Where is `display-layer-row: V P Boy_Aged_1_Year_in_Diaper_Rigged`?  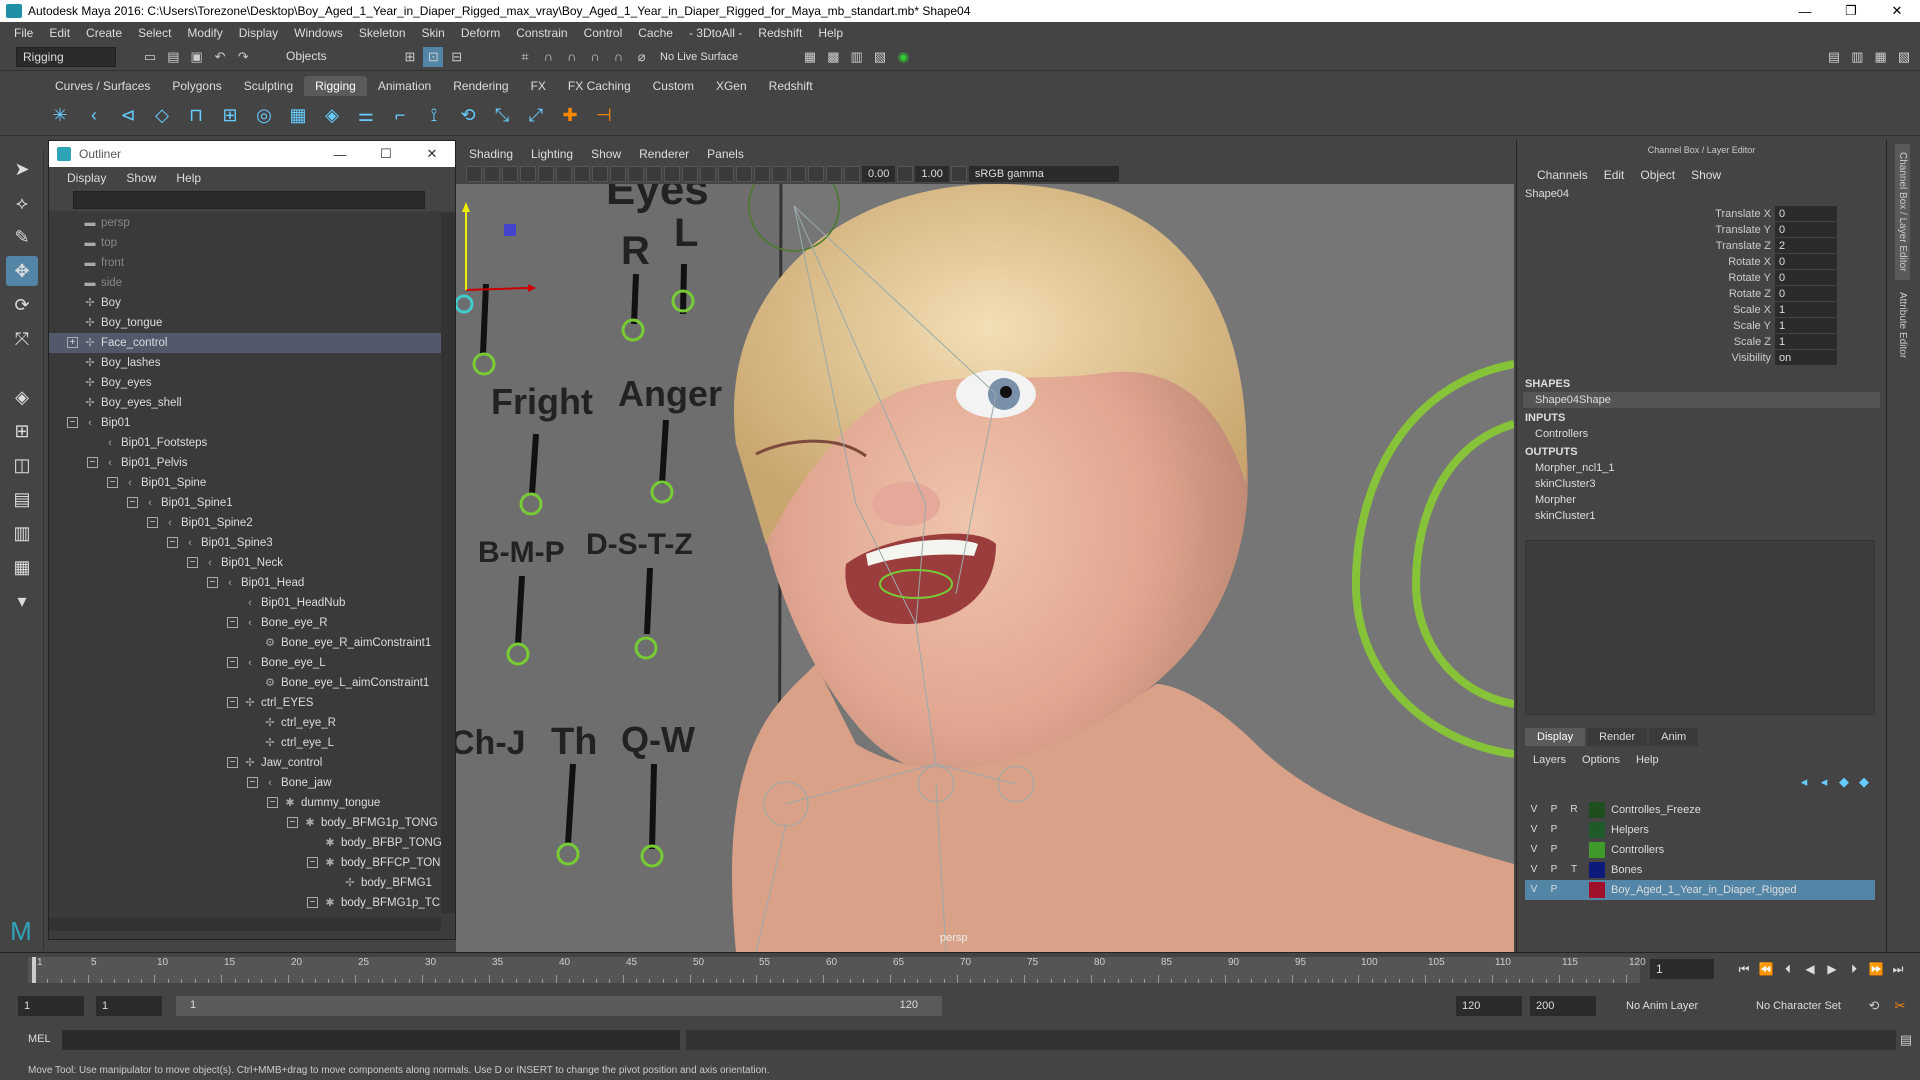 display-layer-row: V P Boy_Aged_1_Year_in_Diaper_Rigged is located at coordinates (1700, 890).